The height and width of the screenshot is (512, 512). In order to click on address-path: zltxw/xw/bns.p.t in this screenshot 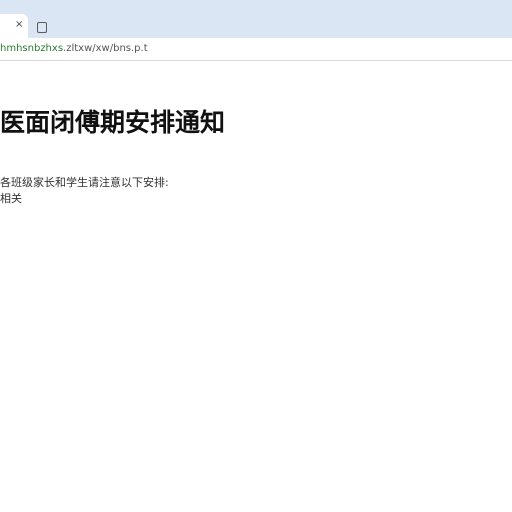, I will do `click(107, 48)`.